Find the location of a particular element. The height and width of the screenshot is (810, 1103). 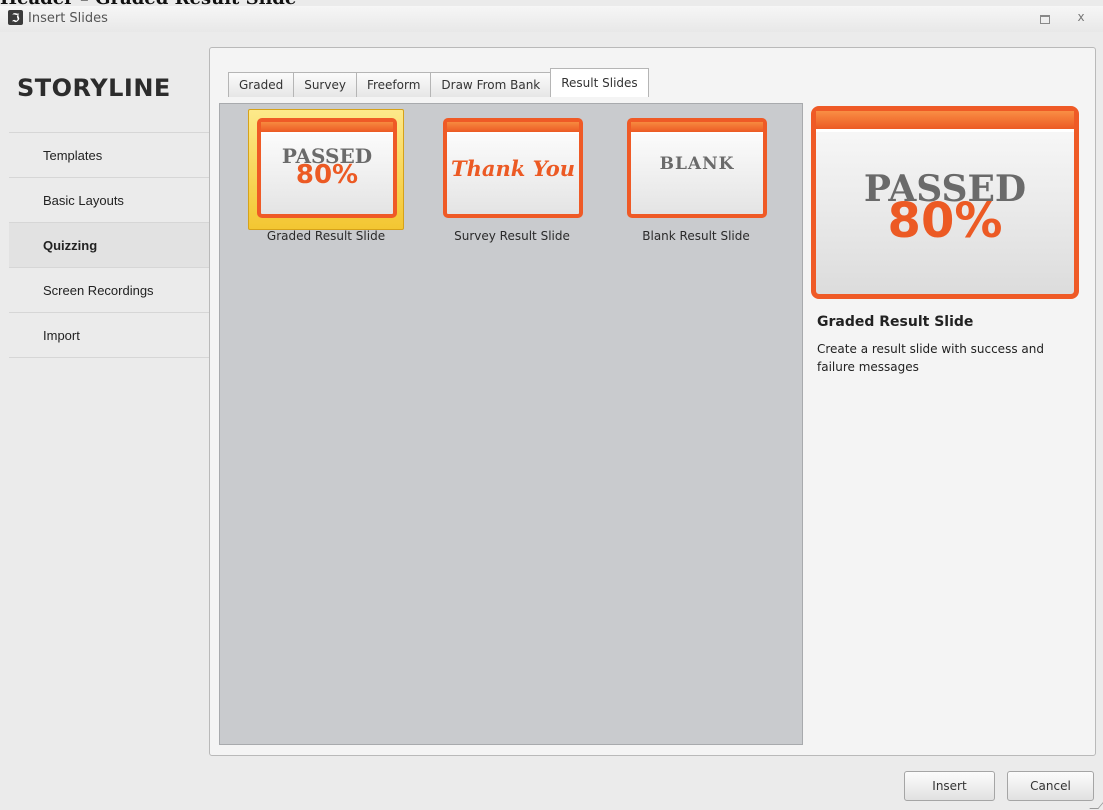

slide-thumbnail: BLANK is located at coordinates (697, 168).